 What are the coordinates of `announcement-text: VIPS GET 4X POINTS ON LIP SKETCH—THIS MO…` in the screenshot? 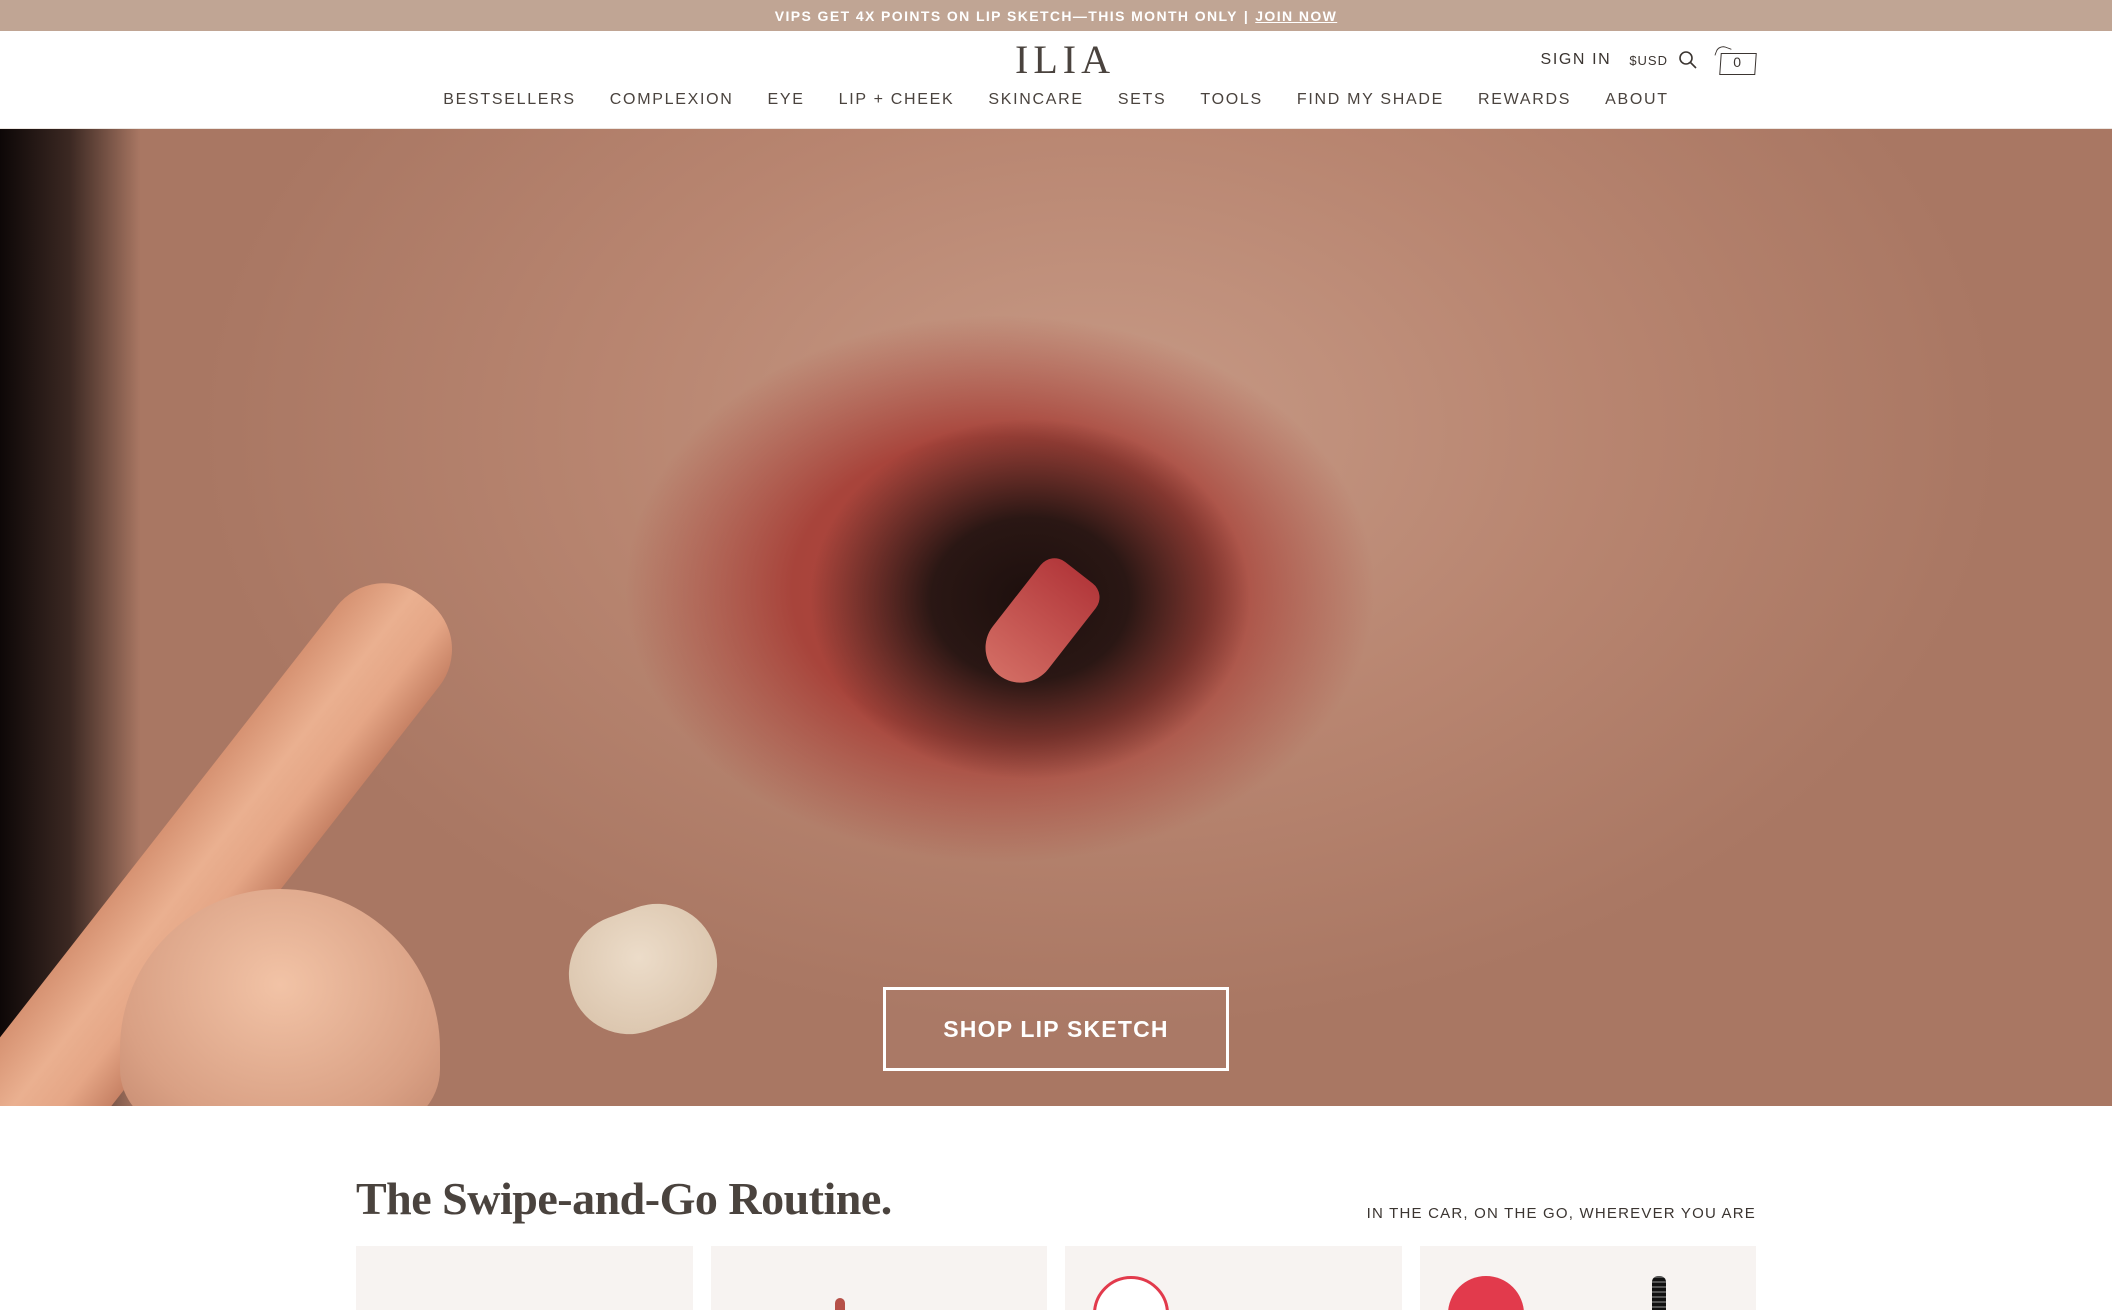 It's located at (1006, 15).